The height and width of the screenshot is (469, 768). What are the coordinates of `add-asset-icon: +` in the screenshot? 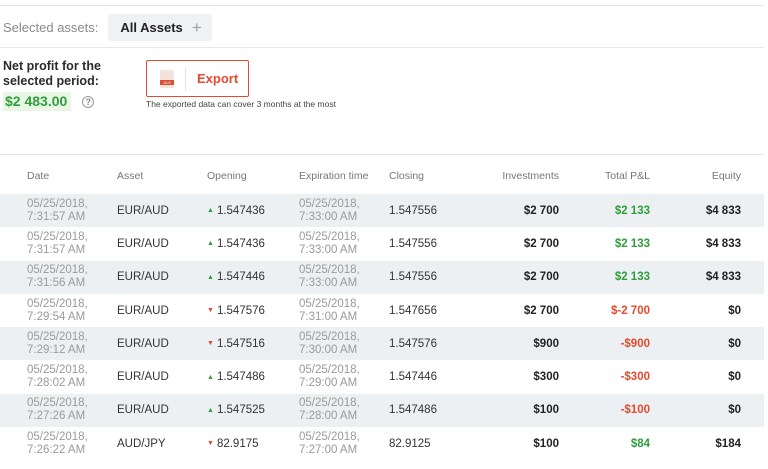 It's located at (197, 27).